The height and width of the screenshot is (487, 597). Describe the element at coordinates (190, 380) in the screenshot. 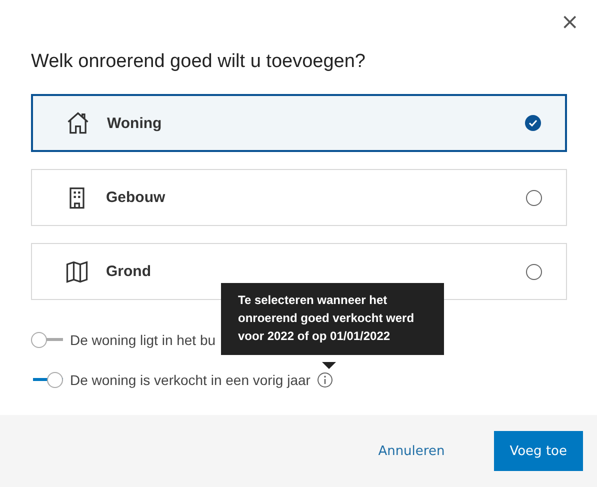

I see `toggle-label: De woning is verkocht in een vorig jaar` at that location.